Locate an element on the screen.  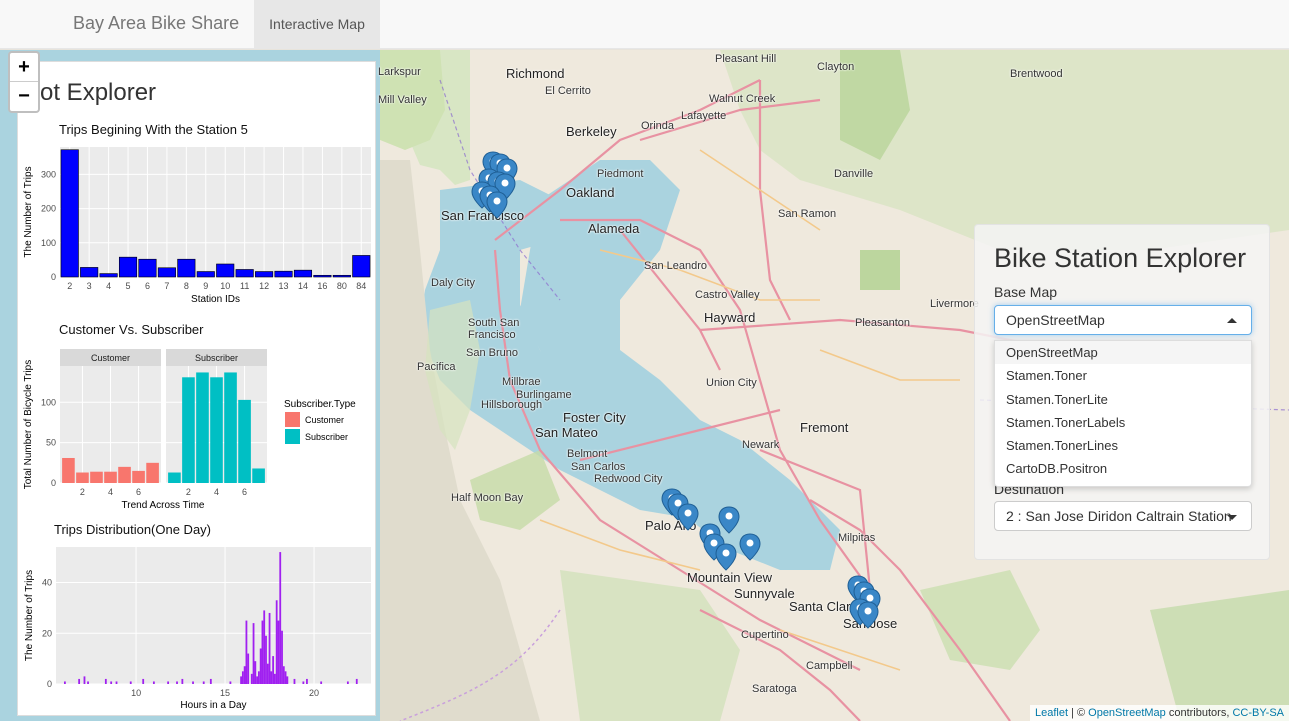
map-label: Piedmont is located at coordinates (620, 174).